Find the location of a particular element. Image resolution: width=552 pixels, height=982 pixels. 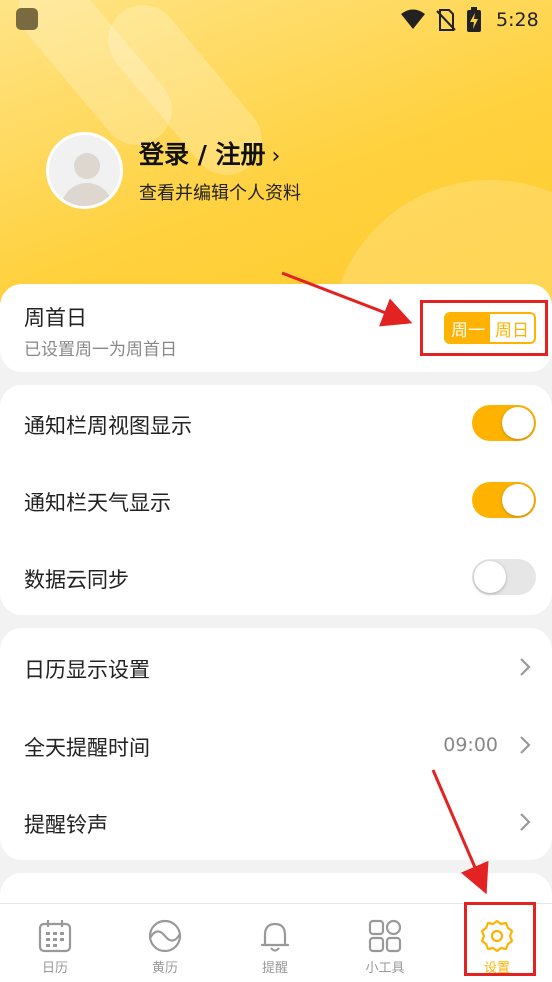

chevron-right-icon: › is located at coordinates (276, 156).